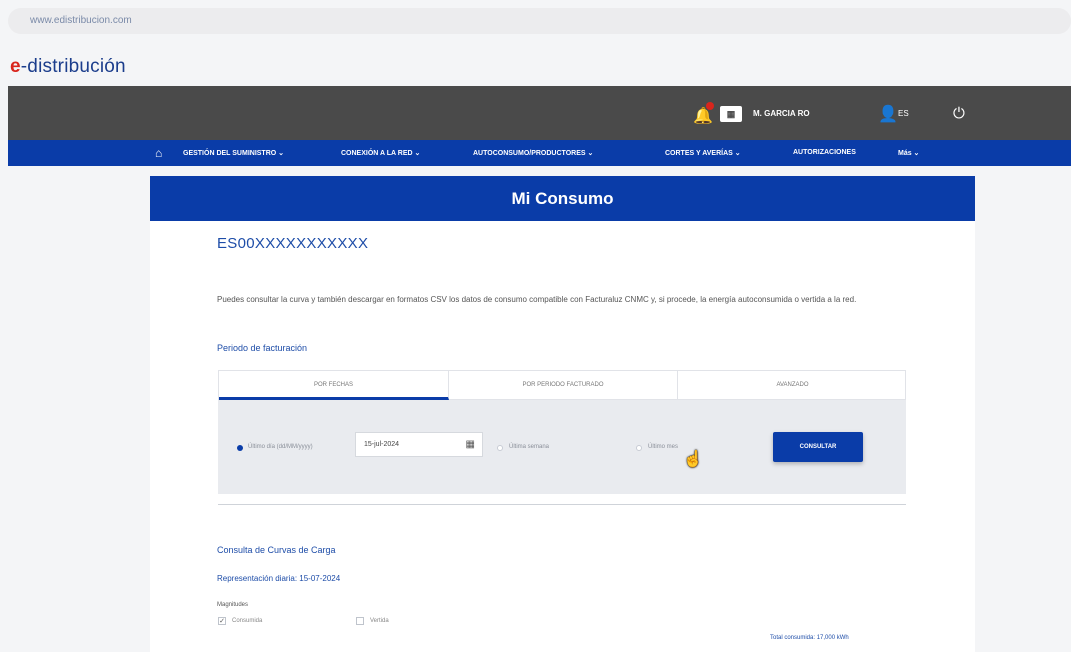 The width and height of the screenshot is (1071, 652). I want to click on nav-item-mas: Más ⌄, so click(908, 153).